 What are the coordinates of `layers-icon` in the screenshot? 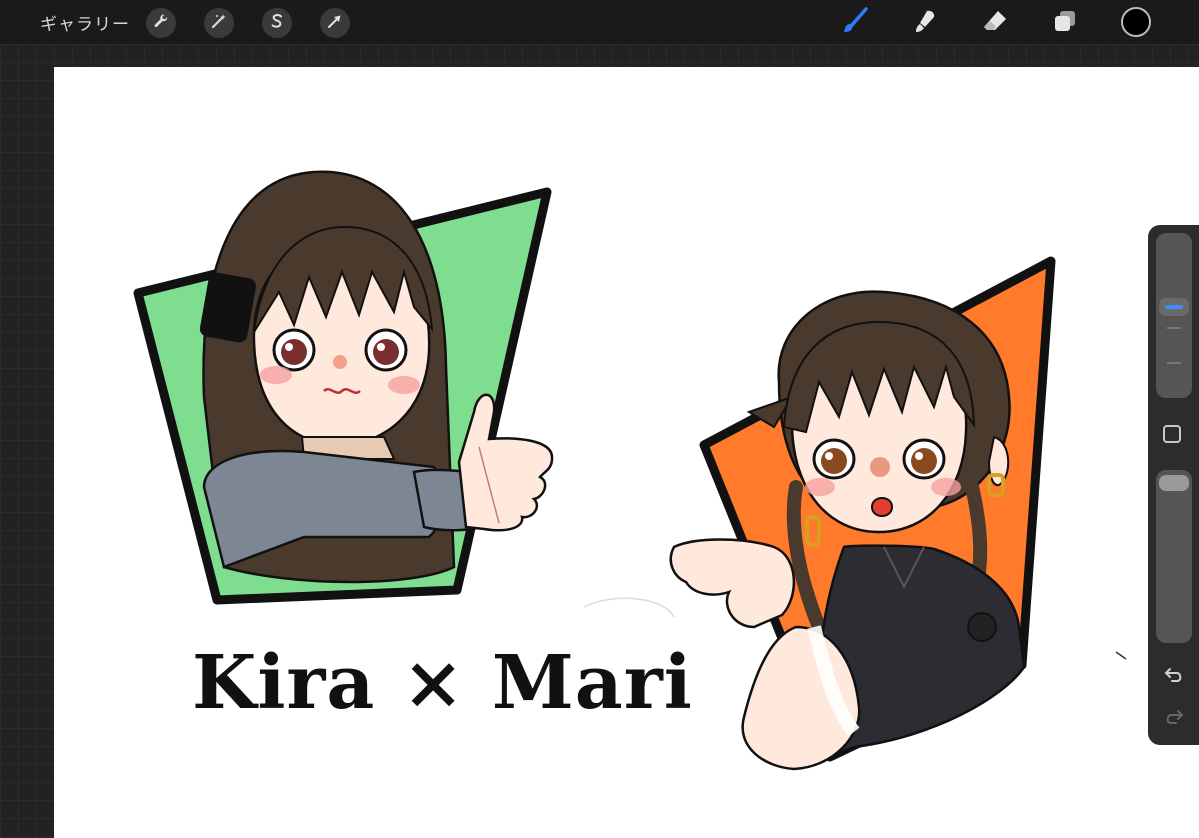 It's located at (1065, 23).